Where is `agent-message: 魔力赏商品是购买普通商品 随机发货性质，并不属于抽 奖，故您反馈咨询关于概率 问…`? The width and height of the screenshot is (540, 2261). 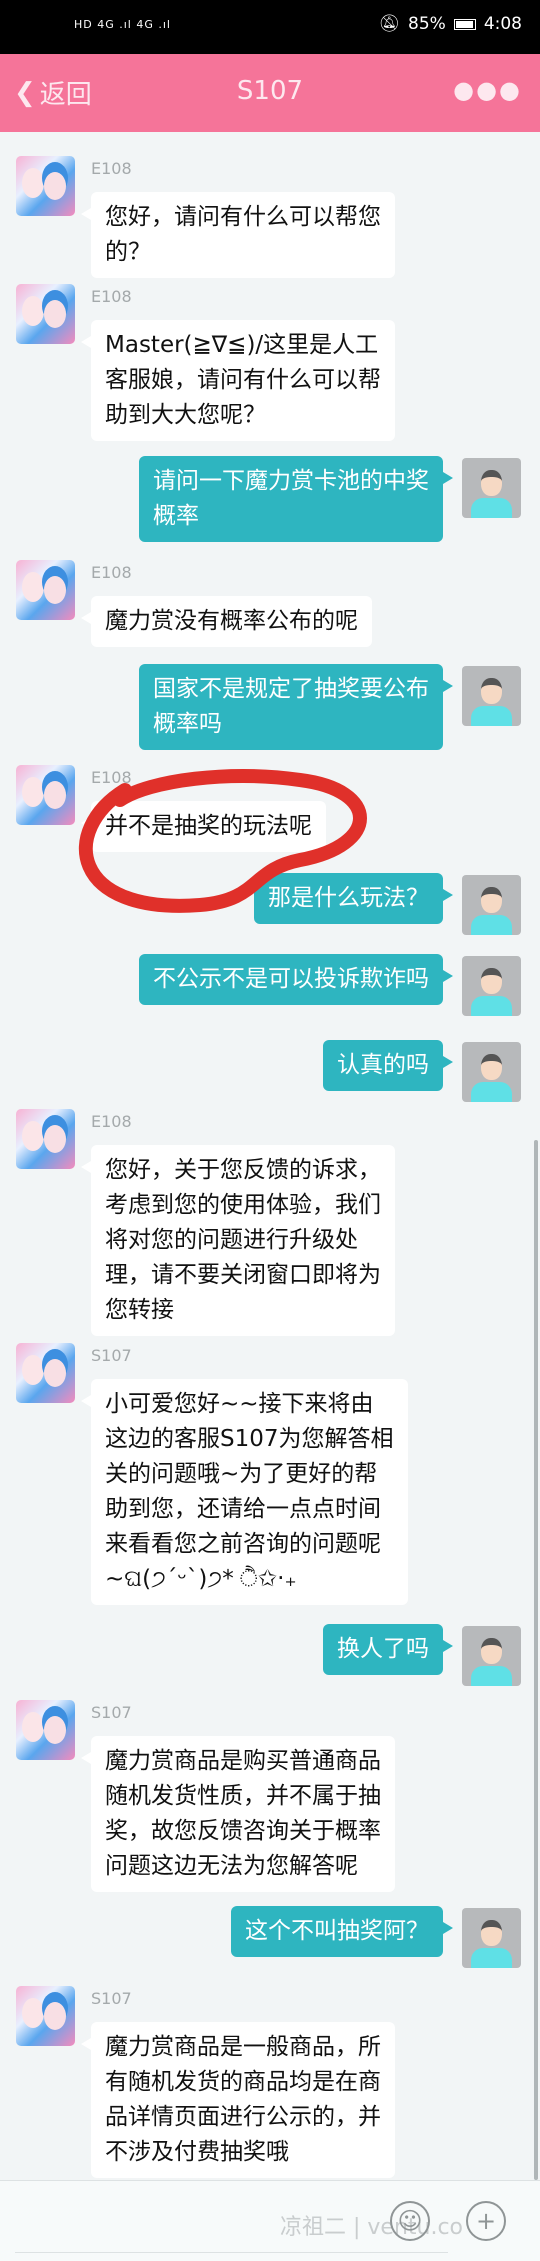 agent-message: 魔力赏商品是购买普通商品 随机发货性质，并不属于抽 奖，故您反馈咨询关于概率 问… is located at coordinates (238, 1814).